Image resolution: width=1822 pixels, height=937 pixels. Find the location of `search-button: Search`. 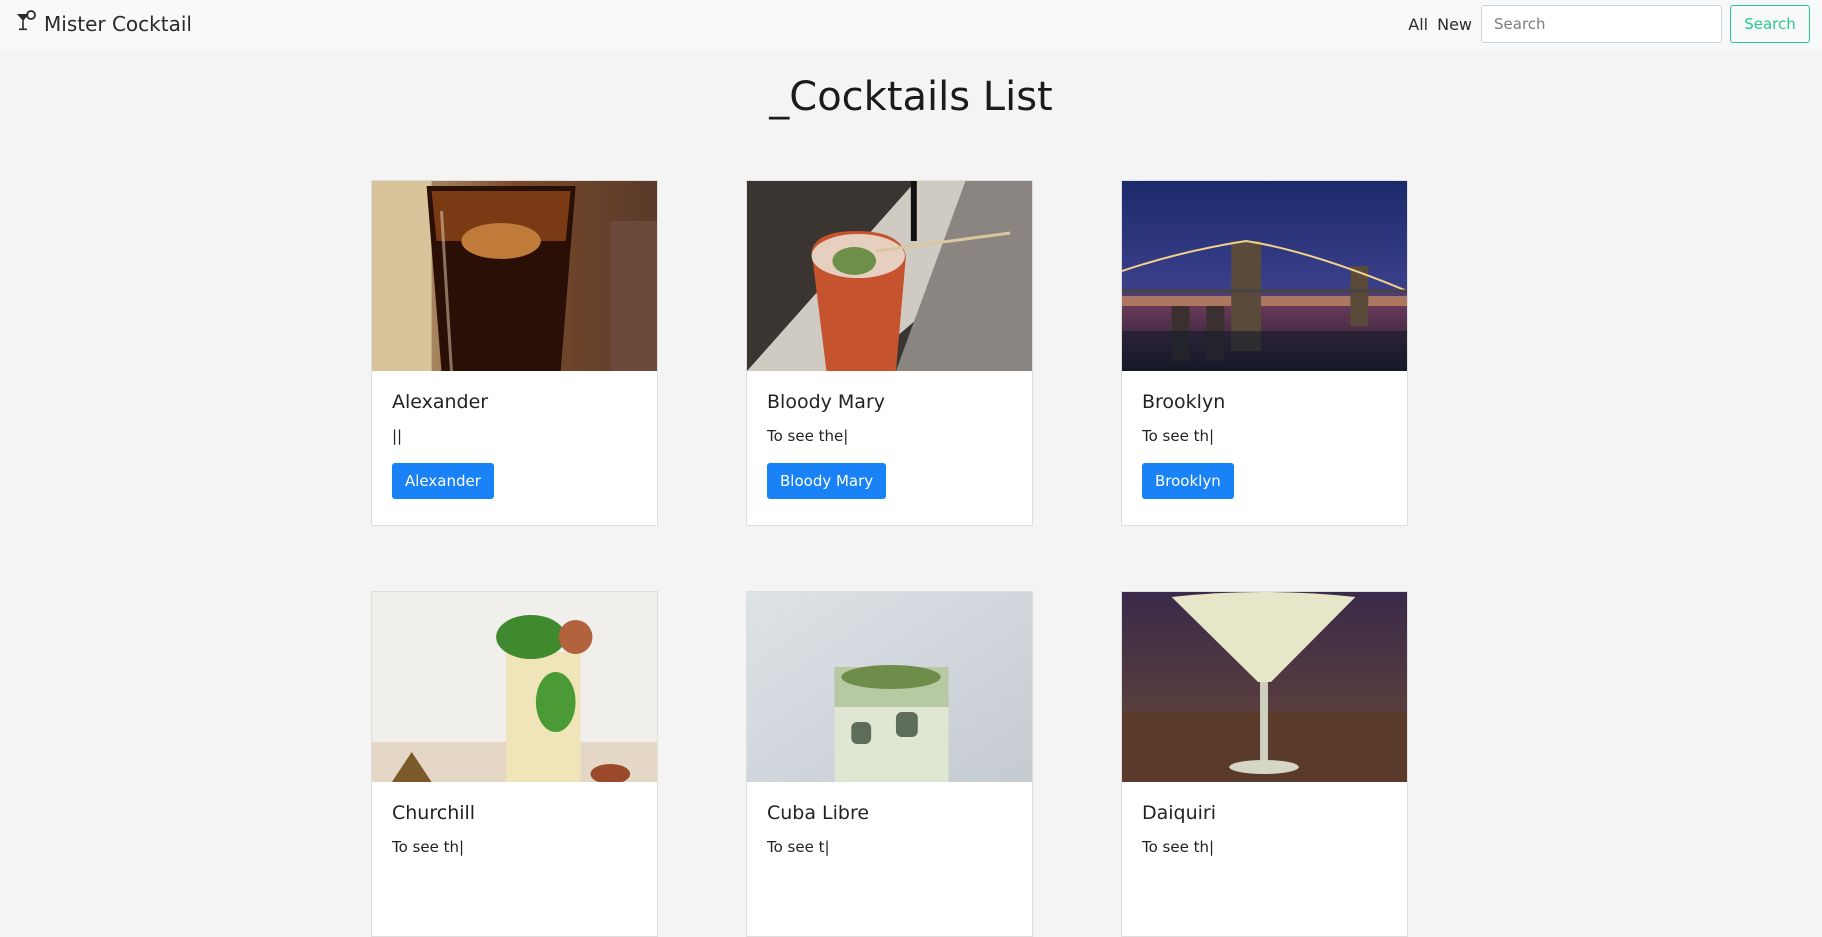

search-button: Search is located at coordinates (1770, 24).